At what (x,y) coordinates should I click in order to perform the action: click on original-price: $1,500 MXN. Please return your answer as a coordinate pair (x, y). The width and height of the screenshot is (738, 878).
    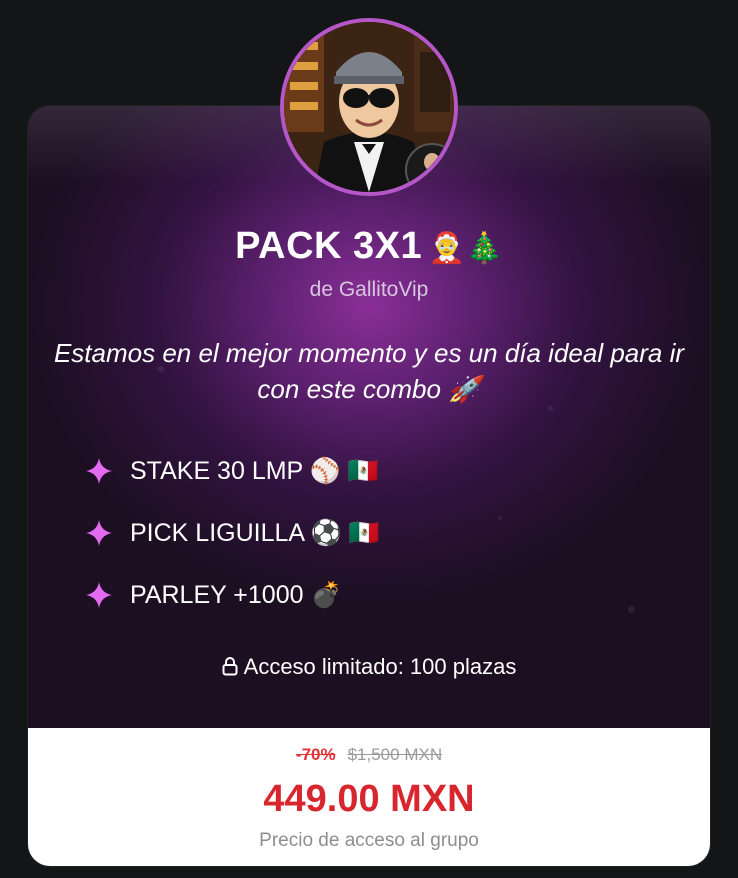
    Looking at the image, I should click on (395, 754).